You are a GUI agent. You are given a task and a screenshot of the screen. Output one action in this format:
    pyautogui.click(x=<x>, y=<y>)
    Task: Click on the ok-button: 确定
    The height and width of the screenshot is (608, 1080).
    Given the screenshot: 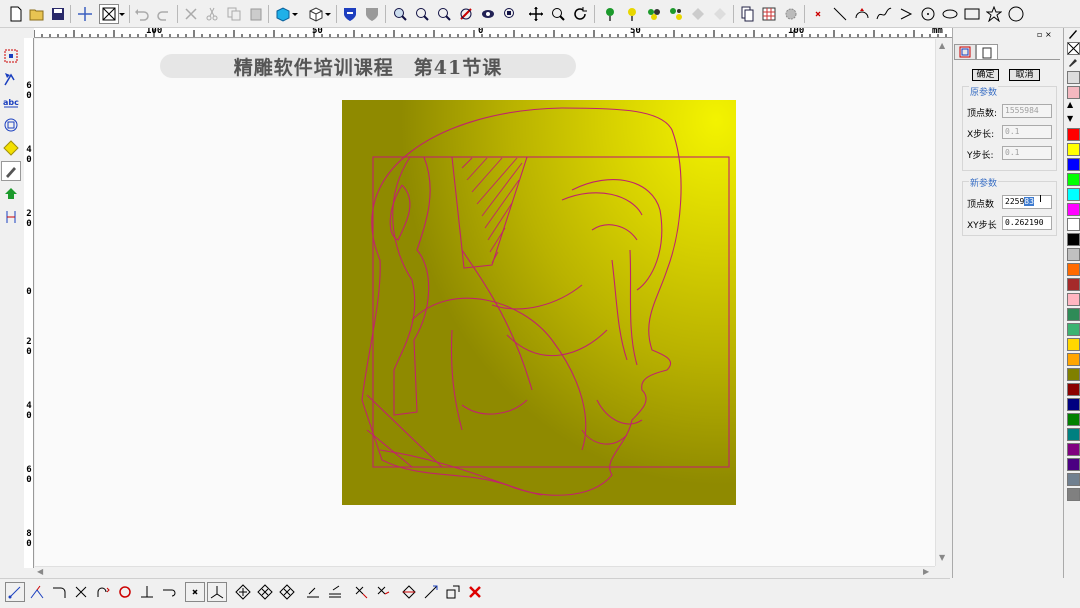 What is the action you would take?
    pyautogui.click(x=985, y=75)
    